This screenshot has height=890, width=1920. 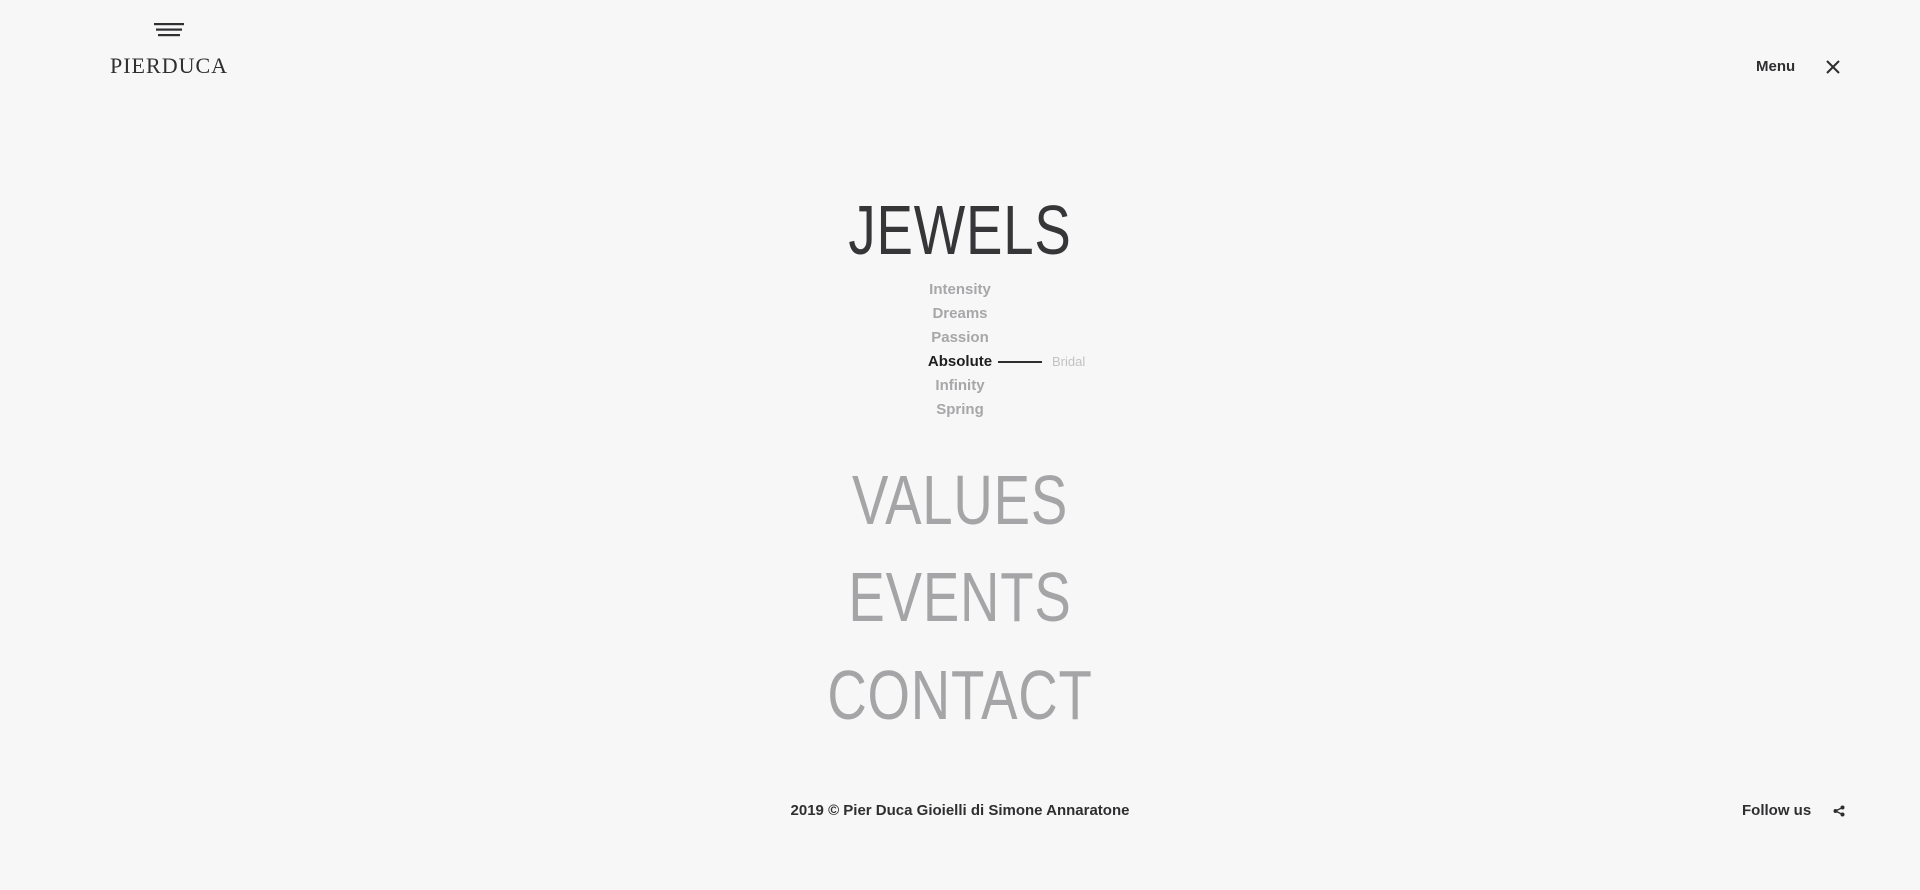 I want to click on logo-wordmark: PIERDUCA, so click(x=169, y=65).